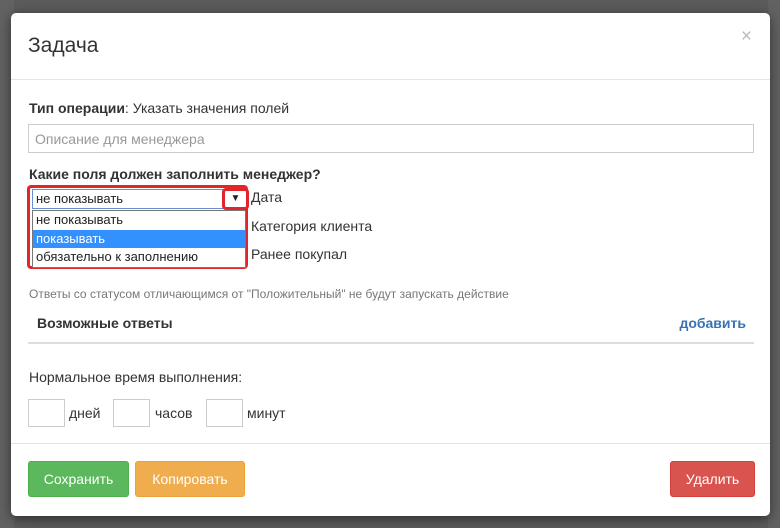 The width and height of the screenshot is (780, 528). Describe the element at coordinates (139, 257) in the screenshot. I see `dropdown-option-required: обязательно к заполнению` at that location.